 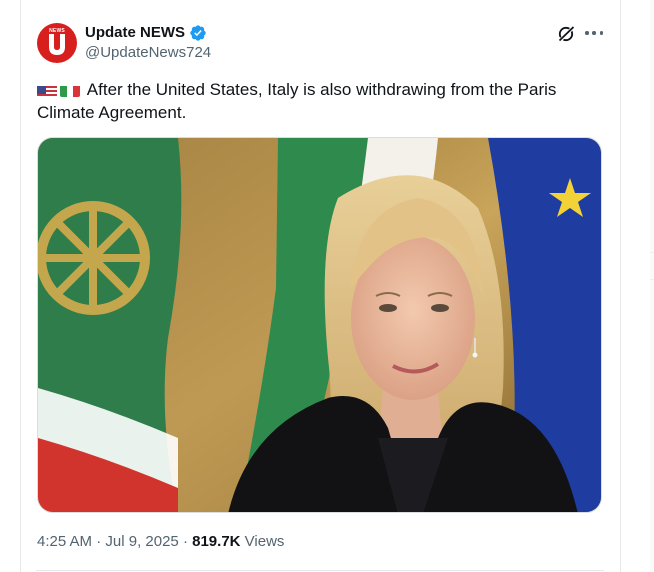 I want to click on post-divider, so click(x=320, y=570).